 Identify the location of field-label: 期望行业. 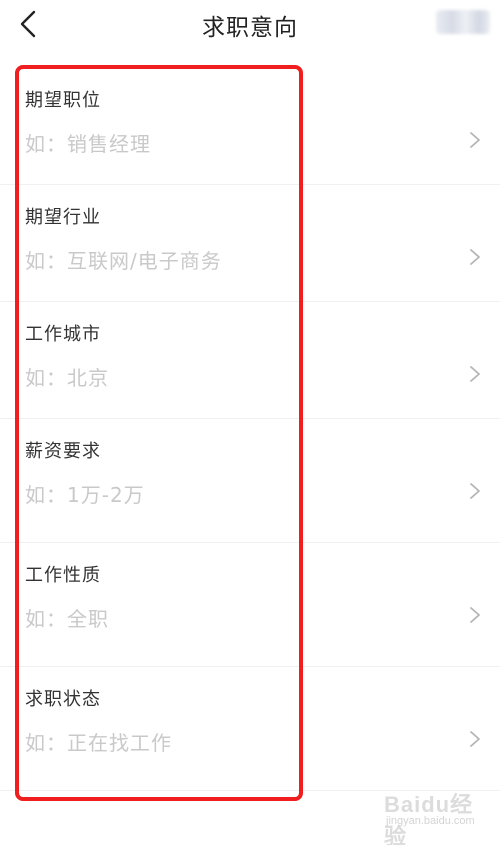
(63, 217).